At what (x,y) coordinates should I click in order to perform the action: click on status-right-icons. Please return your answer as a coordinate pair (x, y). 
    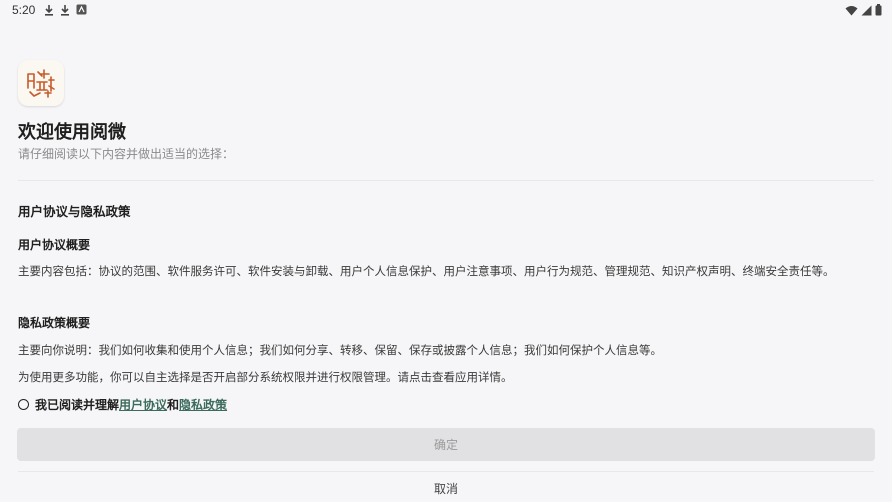
    Looking at the image, I should click on (863, 10).